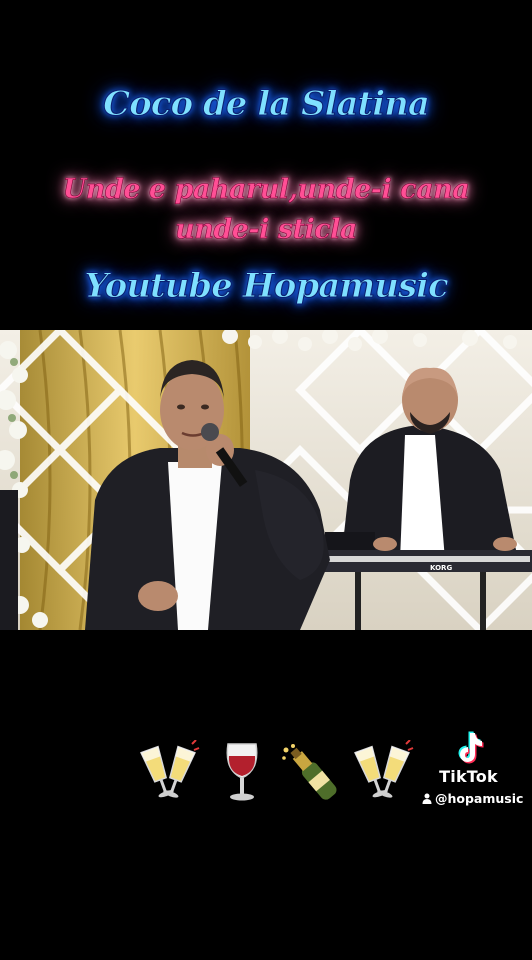 The image size is (532, 960). Describe the element at coordinates (242, 772) in the screenshot. I see `wine-glass-icon` at that location.